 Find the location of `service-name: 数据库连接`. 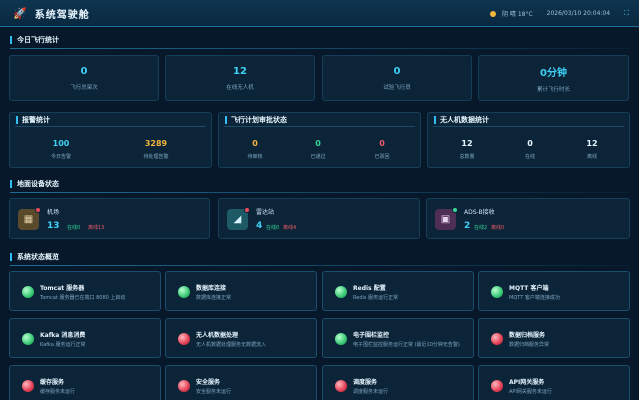

service-name: 数据库连接 is located at coordinates (211, 288).